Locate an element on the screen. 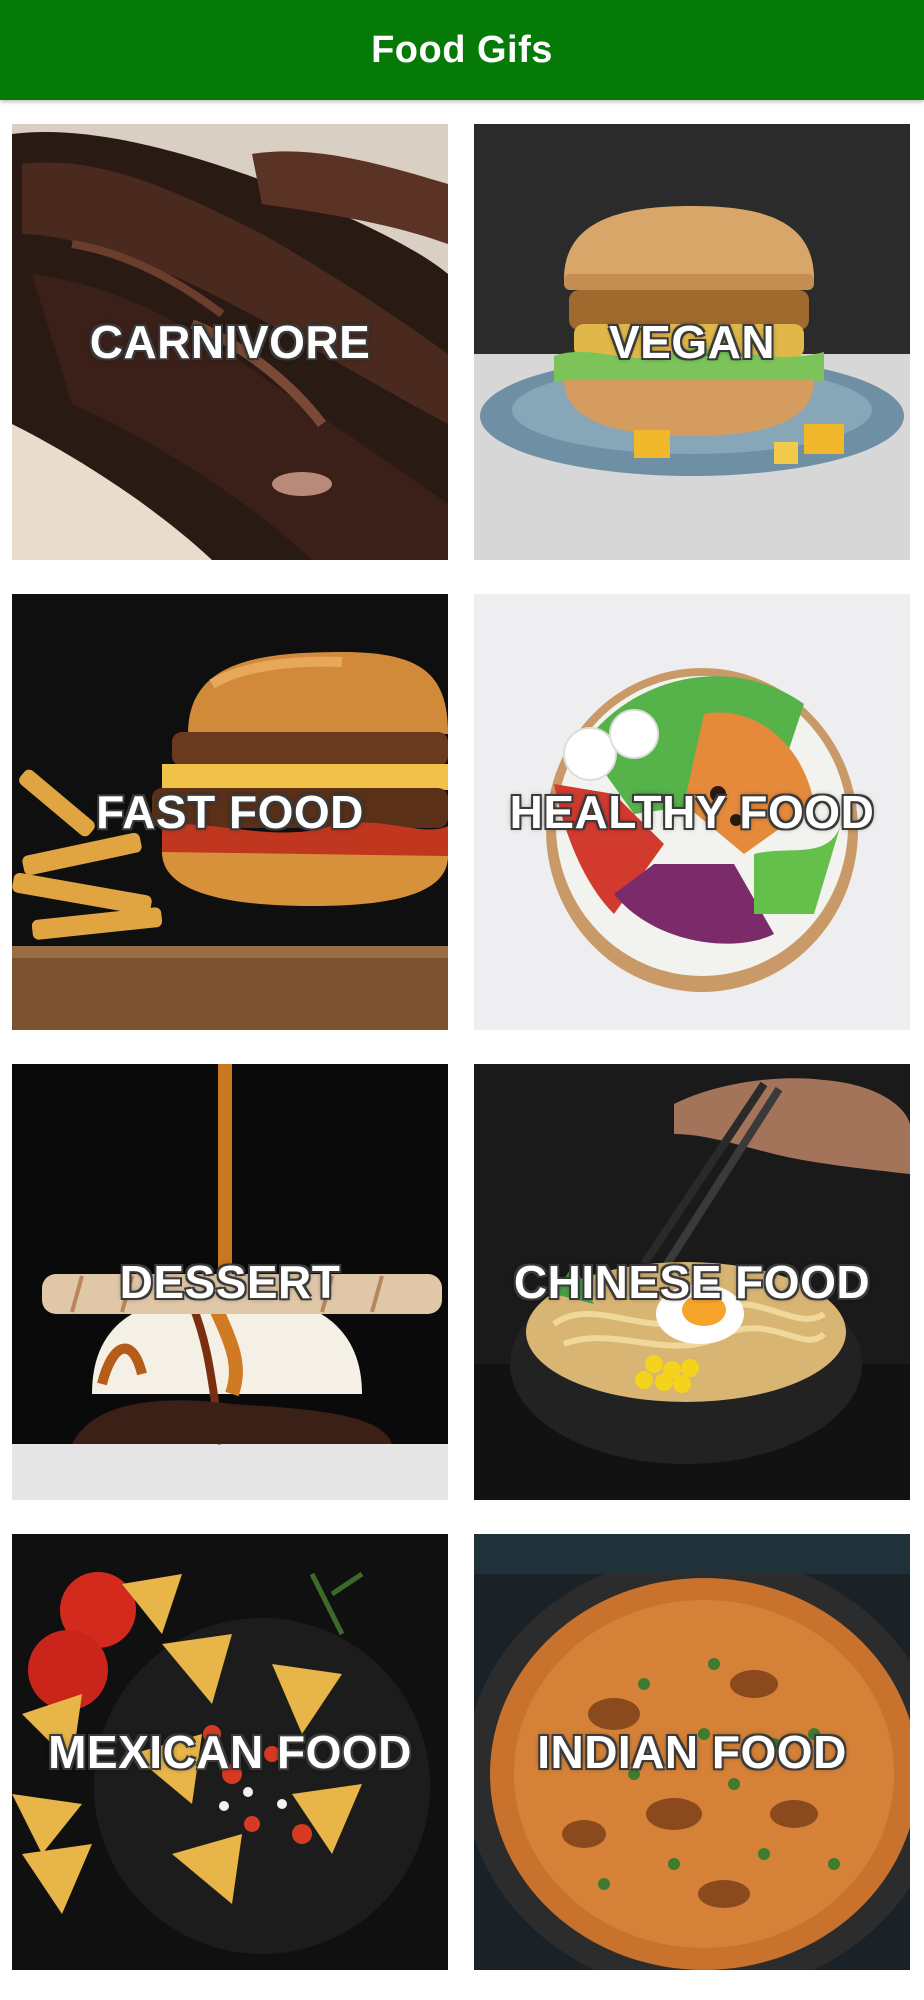 Image resolution: width=924 pixels, height=2000 pixels. tile-indian-food: INDIAN FOOD is located at coordinates (692, 1752).